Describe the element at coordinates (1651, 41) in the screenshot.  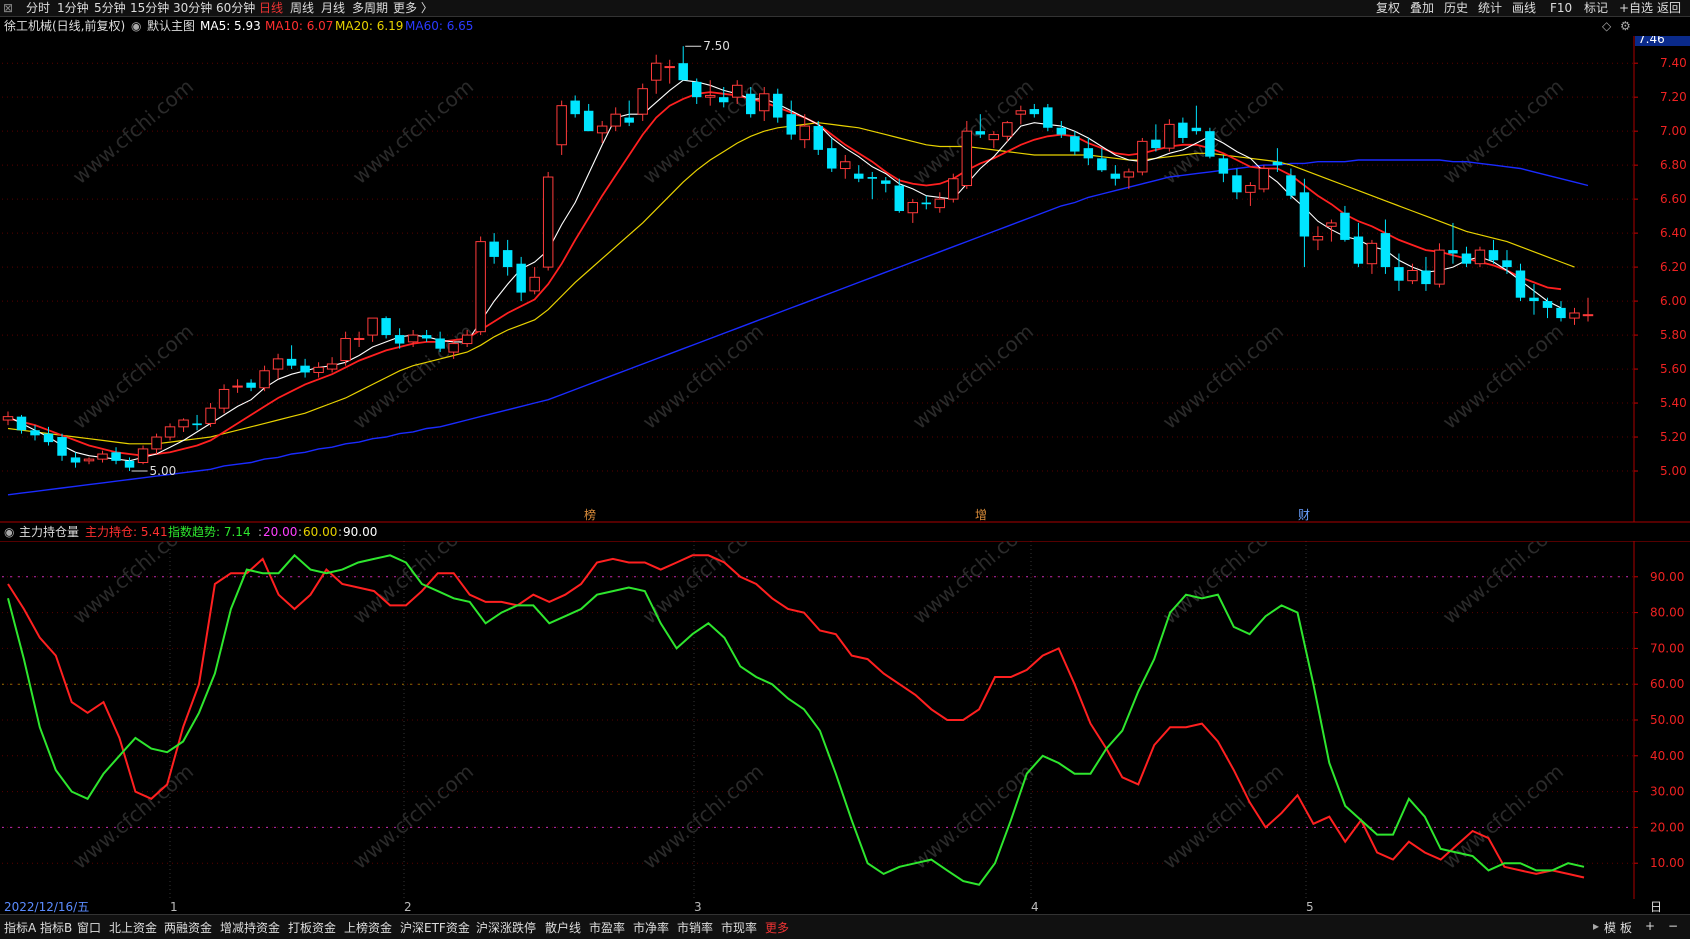
I see `current-price-label: 7.46` at that location.